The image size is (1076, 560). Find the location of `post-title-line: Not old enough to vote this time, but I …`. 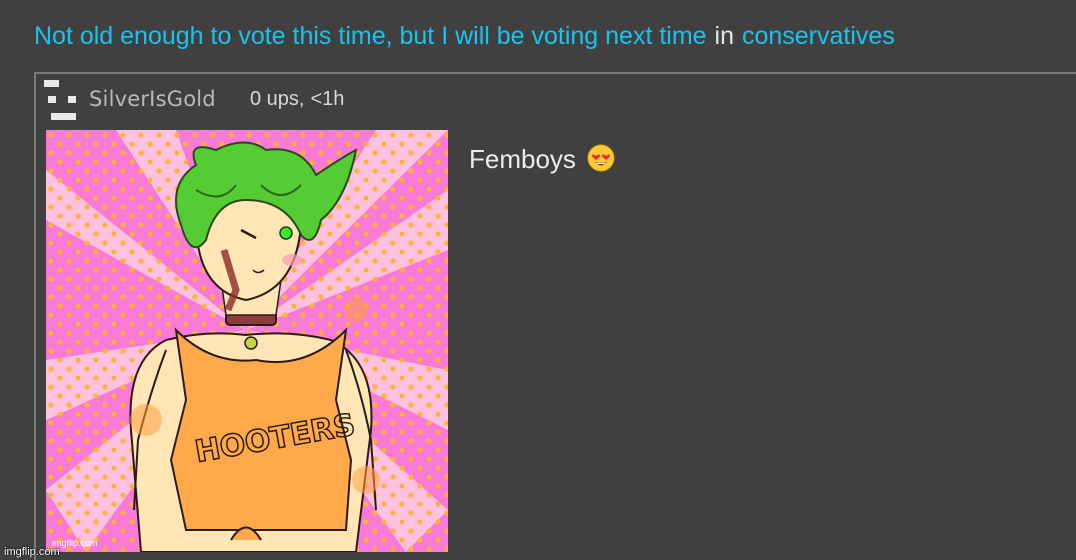

post-title-line: Not old enough to vote this time, but I … is located at coordinates (464, 36).